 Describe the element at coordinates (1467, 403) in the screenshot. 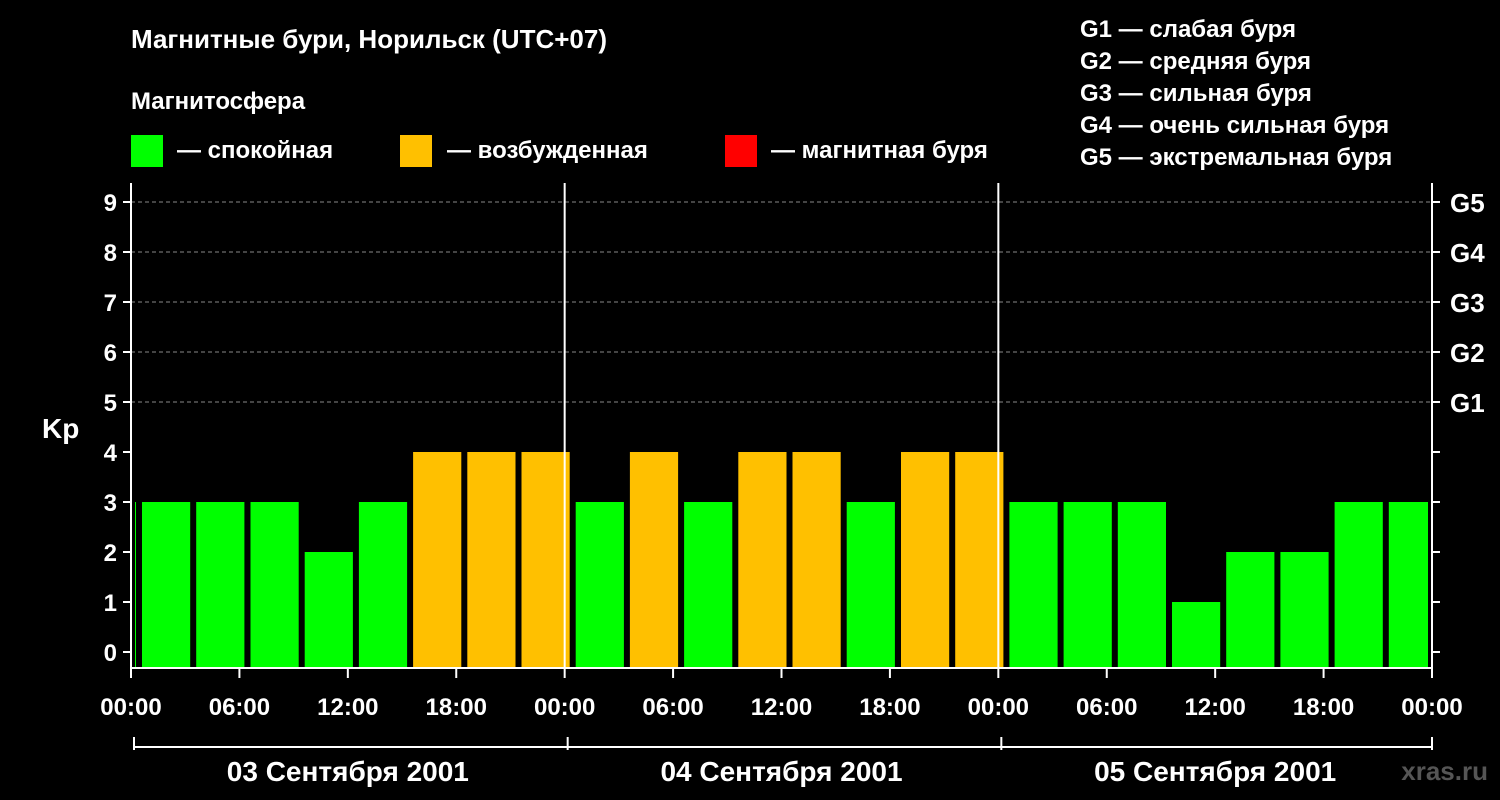

I see `g-tick-label: G1` at that location.